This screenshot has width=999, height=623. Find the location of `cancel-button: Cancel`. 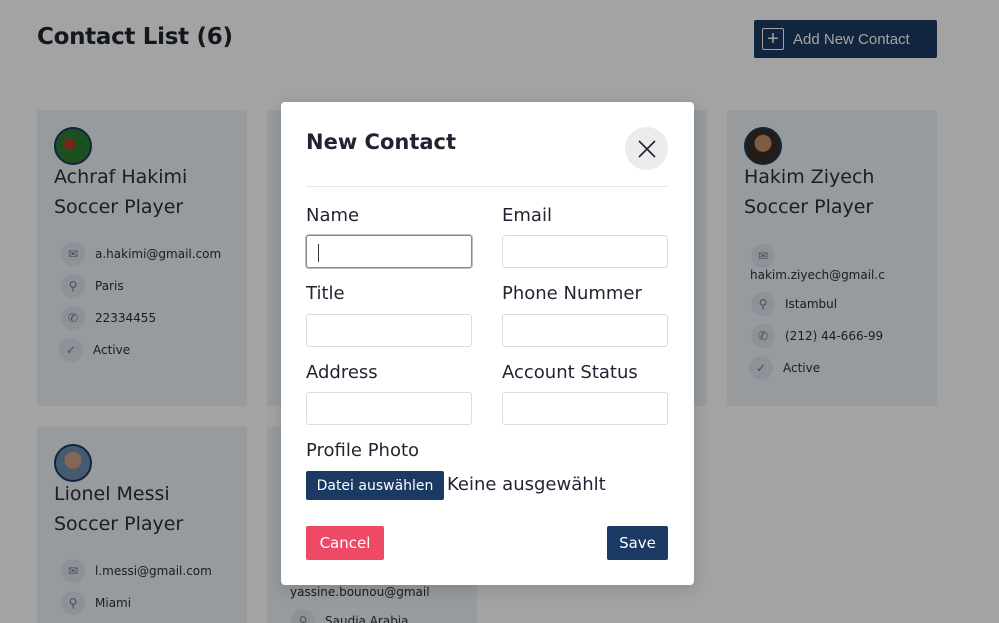

cancel-button: Cancel is located at coordinates (345, 543).